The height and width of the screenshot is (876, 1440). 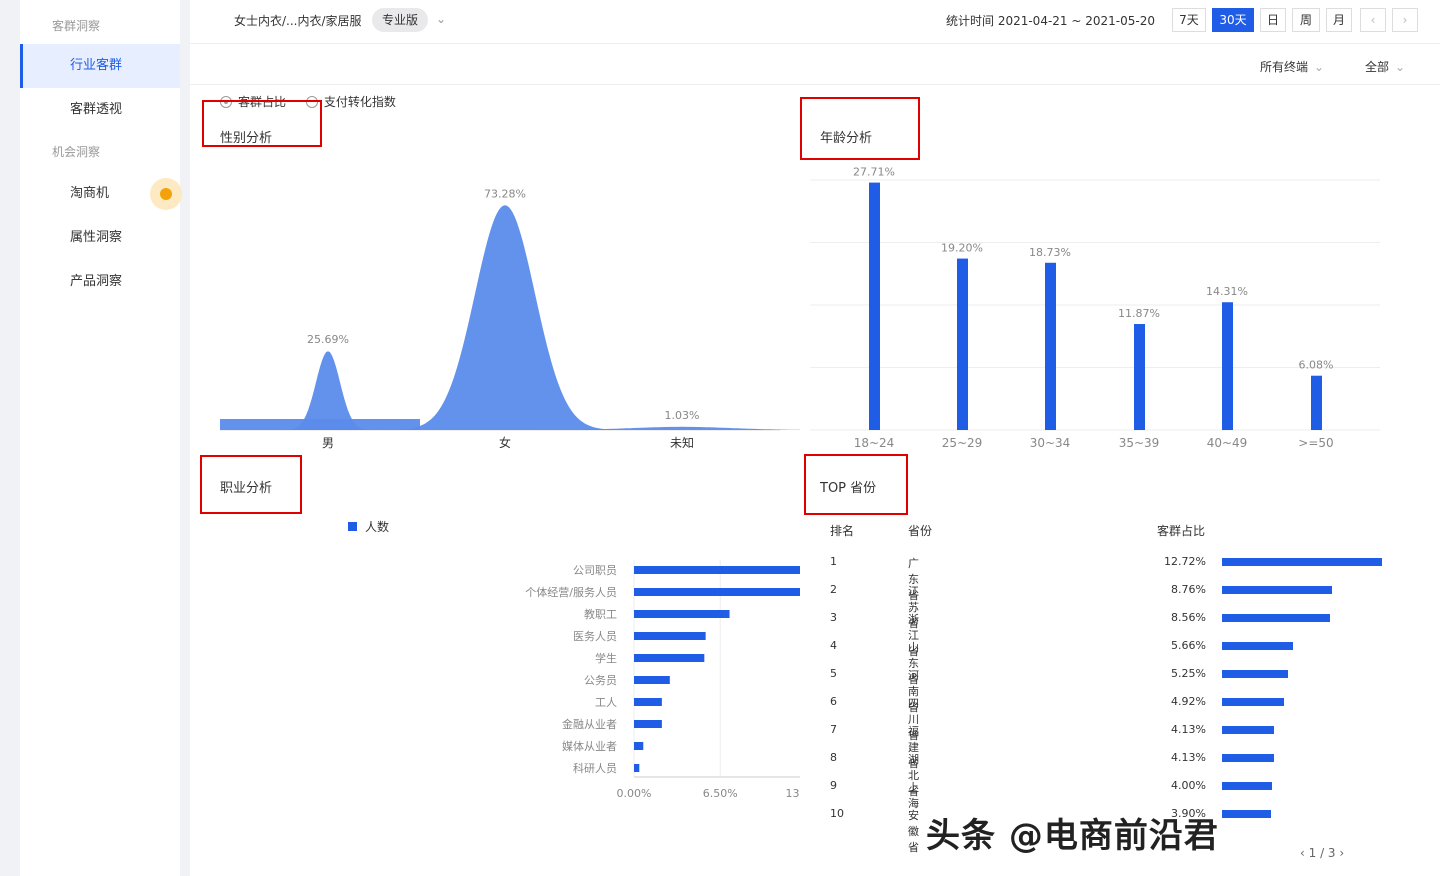 What do you see at coordinates (100, 66) in the screenshot?
I see `sidebar-item-industry-customer: 行业客群` at bounding box center [100, 66].